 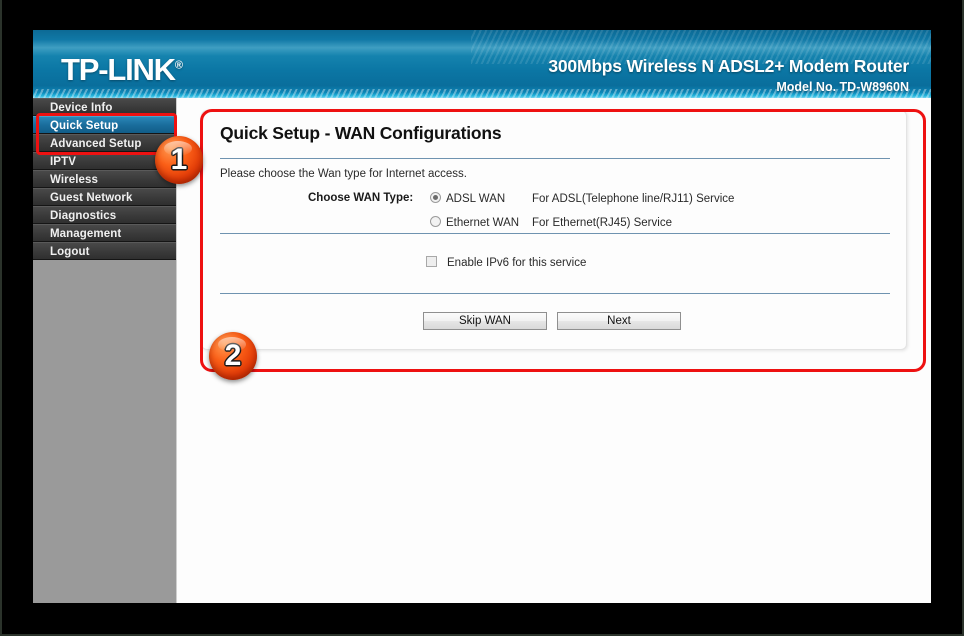 What do you see at coordinates (555, 233) in the screenshot?
I see `divider-middle` at bounding box center [555, 233].